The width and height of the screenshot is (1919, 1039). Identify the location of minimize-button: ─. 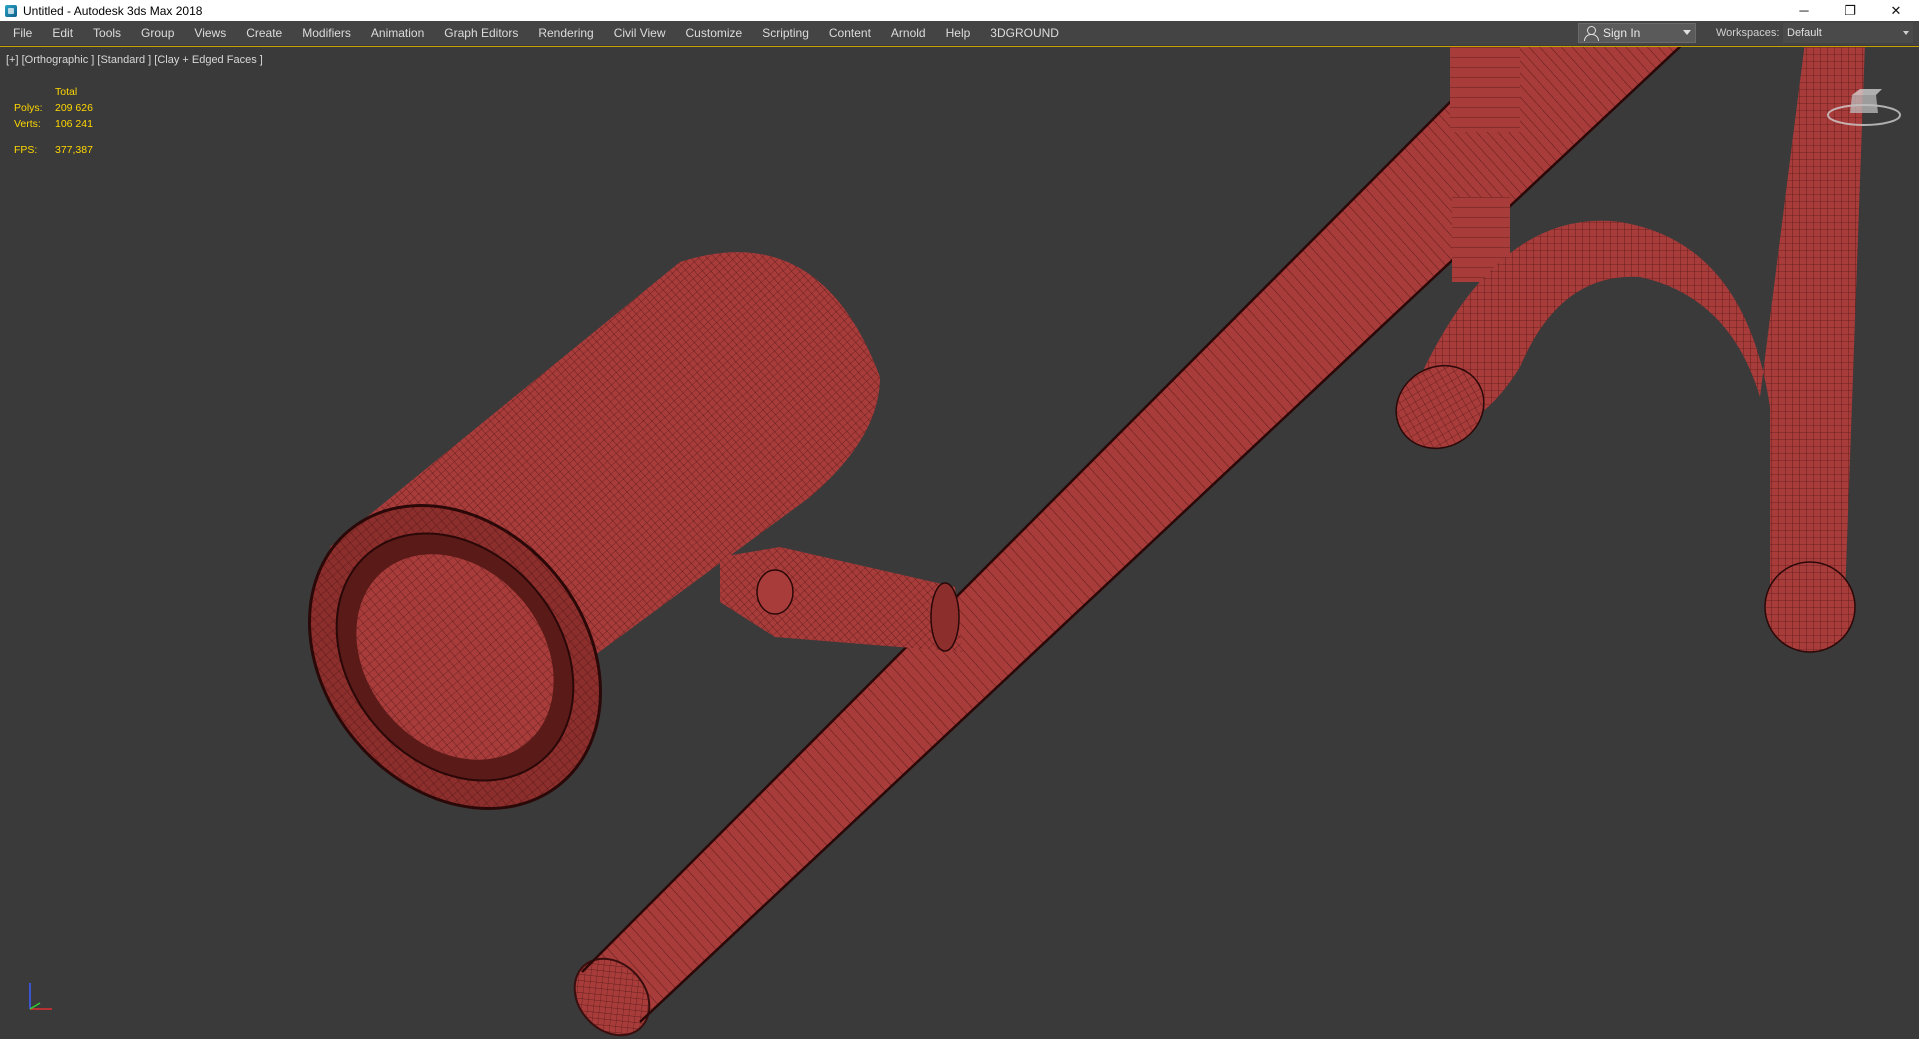
(1804, 10).